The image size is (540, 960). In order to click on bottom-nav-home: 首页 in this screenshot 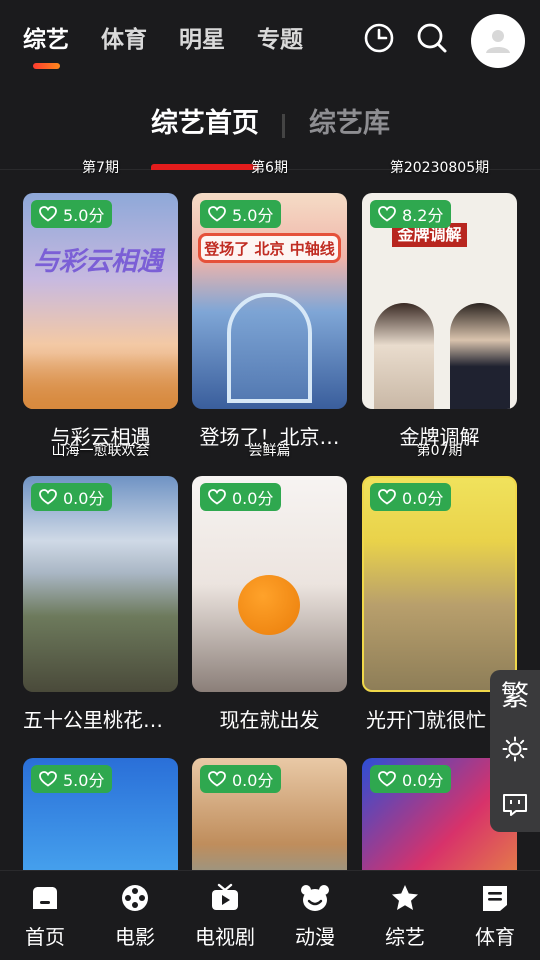, I will do `click(45, 915)`.